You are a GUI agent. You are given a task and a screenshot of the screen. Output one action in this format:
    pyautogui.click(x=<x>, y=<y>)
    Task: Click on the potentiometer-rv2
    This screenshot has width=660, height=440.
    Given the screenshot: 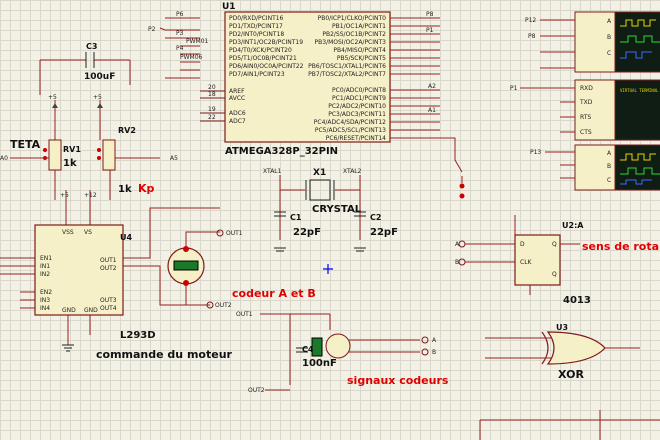 What is the action you would take?
    pyautogui.click(x=106, y=155)
    